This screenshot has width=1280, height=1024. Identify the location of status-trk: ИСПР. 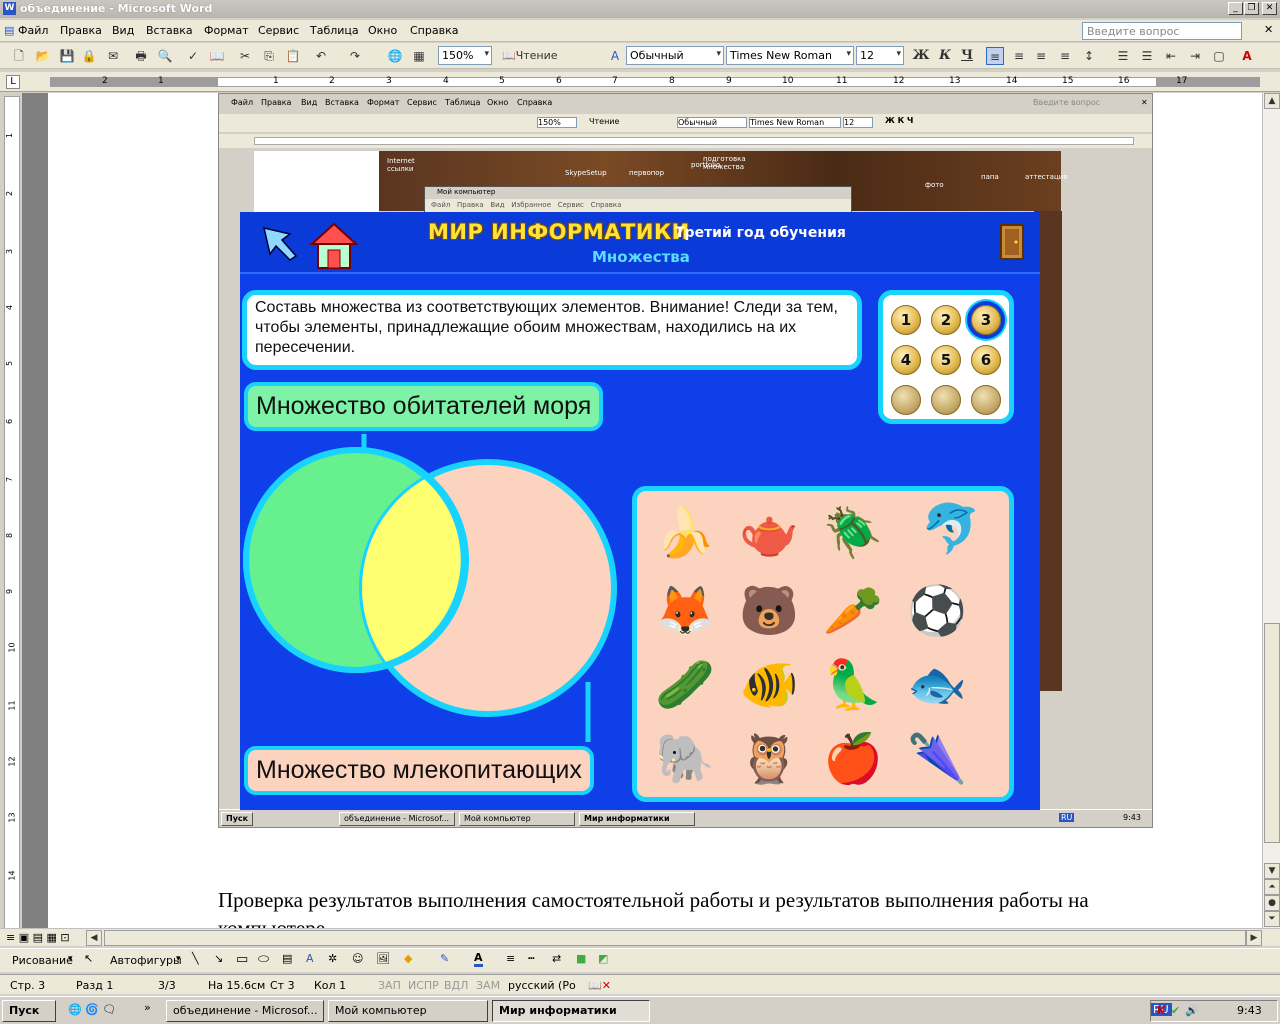
(423, 985).